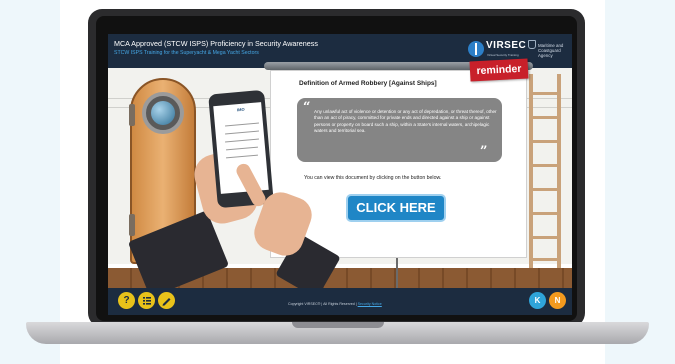 This screenshot has height=364, width=675. I want to click on pencil-glyph, so click(166, 302).